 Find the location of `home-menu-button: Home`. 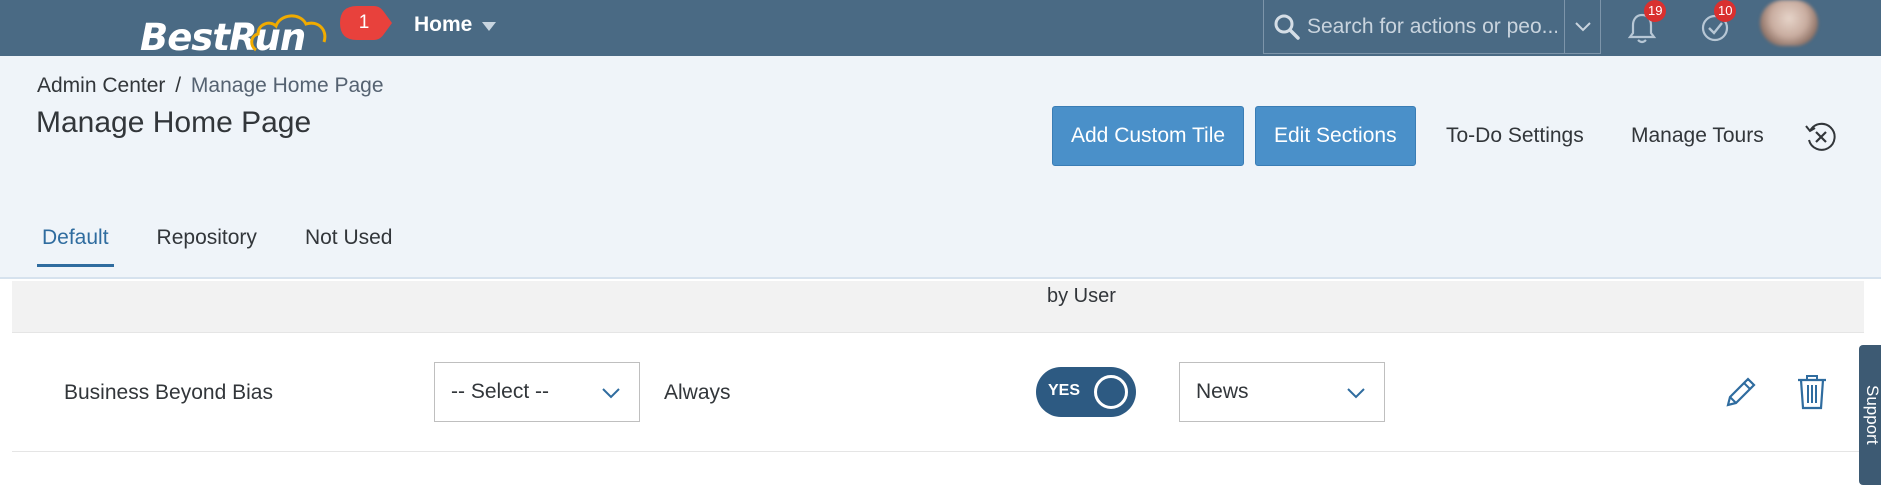

home-menu-button: Home is located at coordinates (455, 25).